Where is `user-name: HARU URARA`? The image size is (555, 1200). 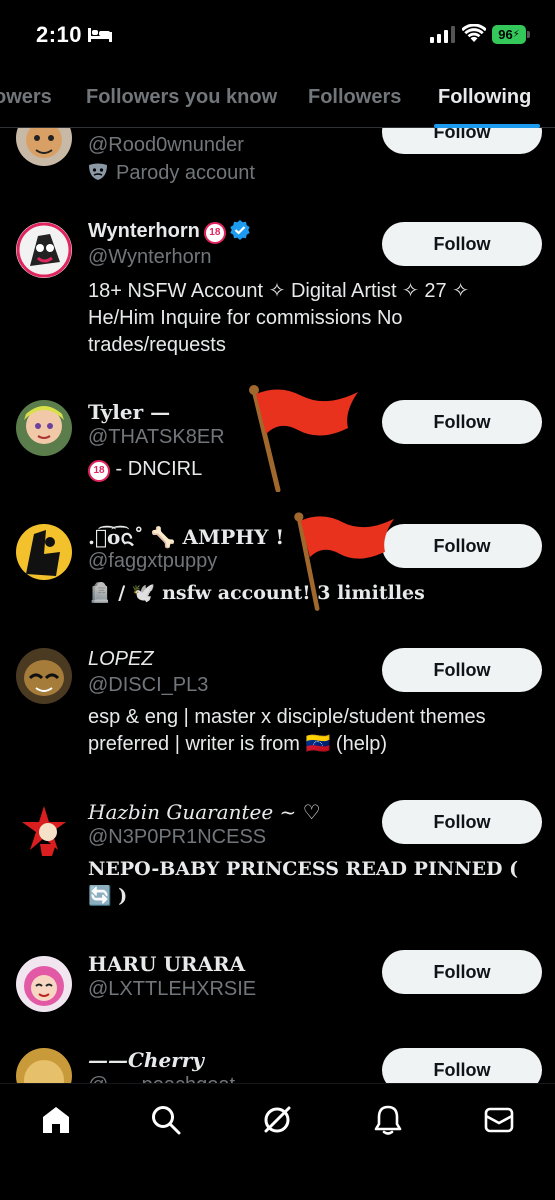 user-name: HARU URARA is located at coordinates (167, 964).